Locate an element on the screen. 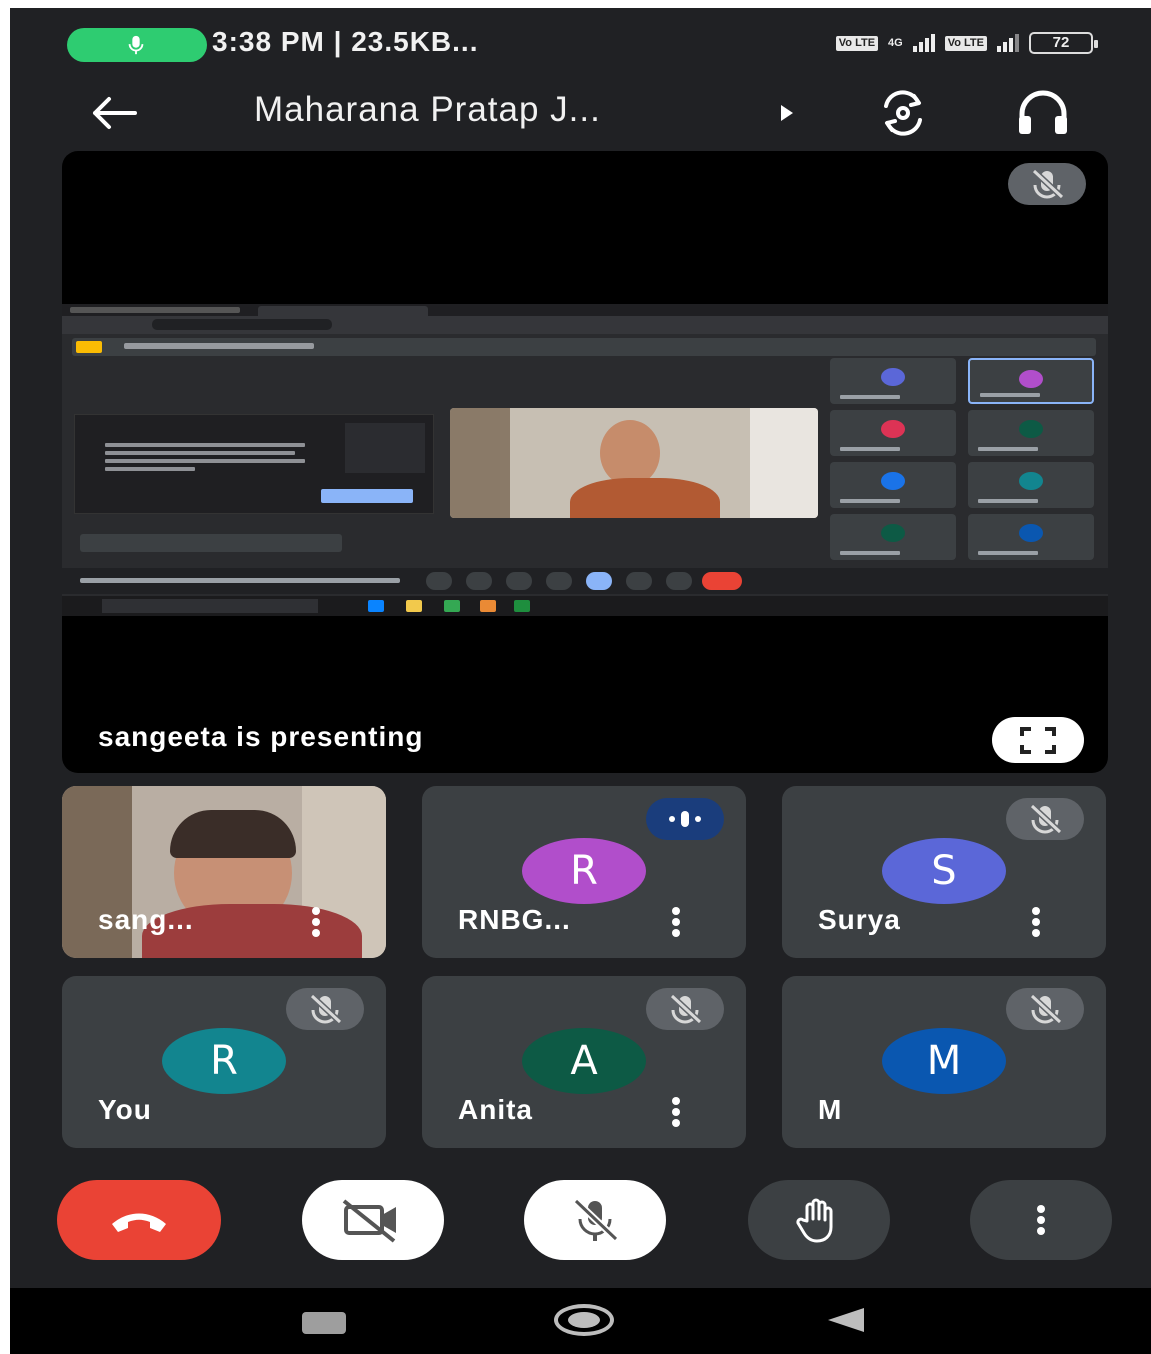  participant-tile-surya: S Surya is located at coordinates (944, 872).